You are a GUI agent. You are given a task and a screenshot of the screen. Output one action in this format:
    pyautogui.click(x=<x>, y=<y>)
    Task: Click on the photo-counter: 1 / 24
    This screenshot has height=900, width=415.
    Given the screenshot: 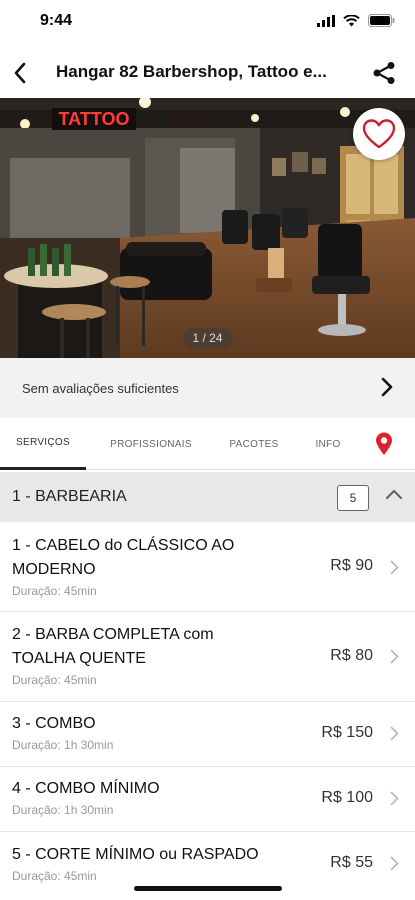 What is the action you would take?
    pyautogui.click(x=207, y=338)
    